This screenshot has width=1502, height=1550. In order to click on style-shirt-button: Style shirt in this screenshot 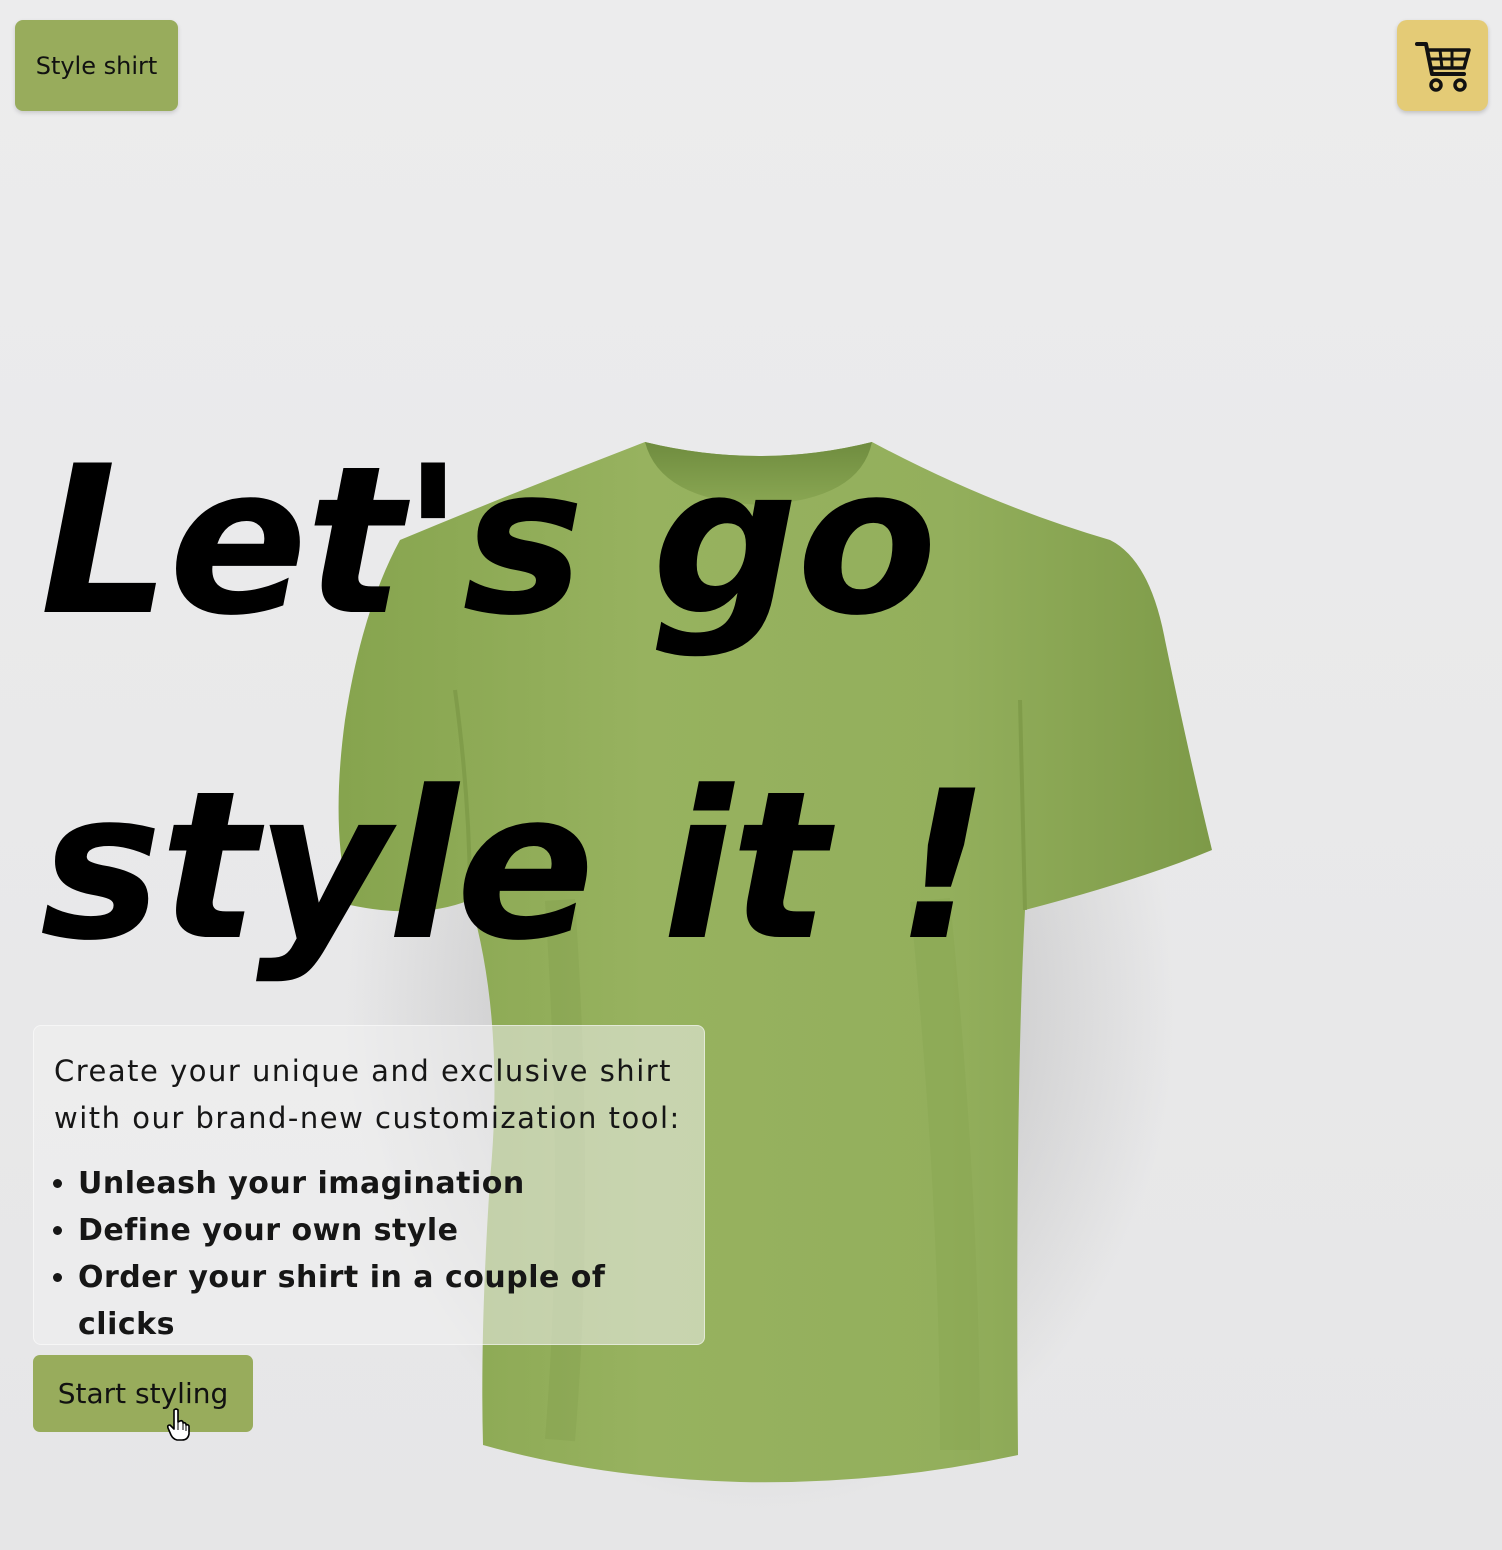, I will do `click(96, 65)`.